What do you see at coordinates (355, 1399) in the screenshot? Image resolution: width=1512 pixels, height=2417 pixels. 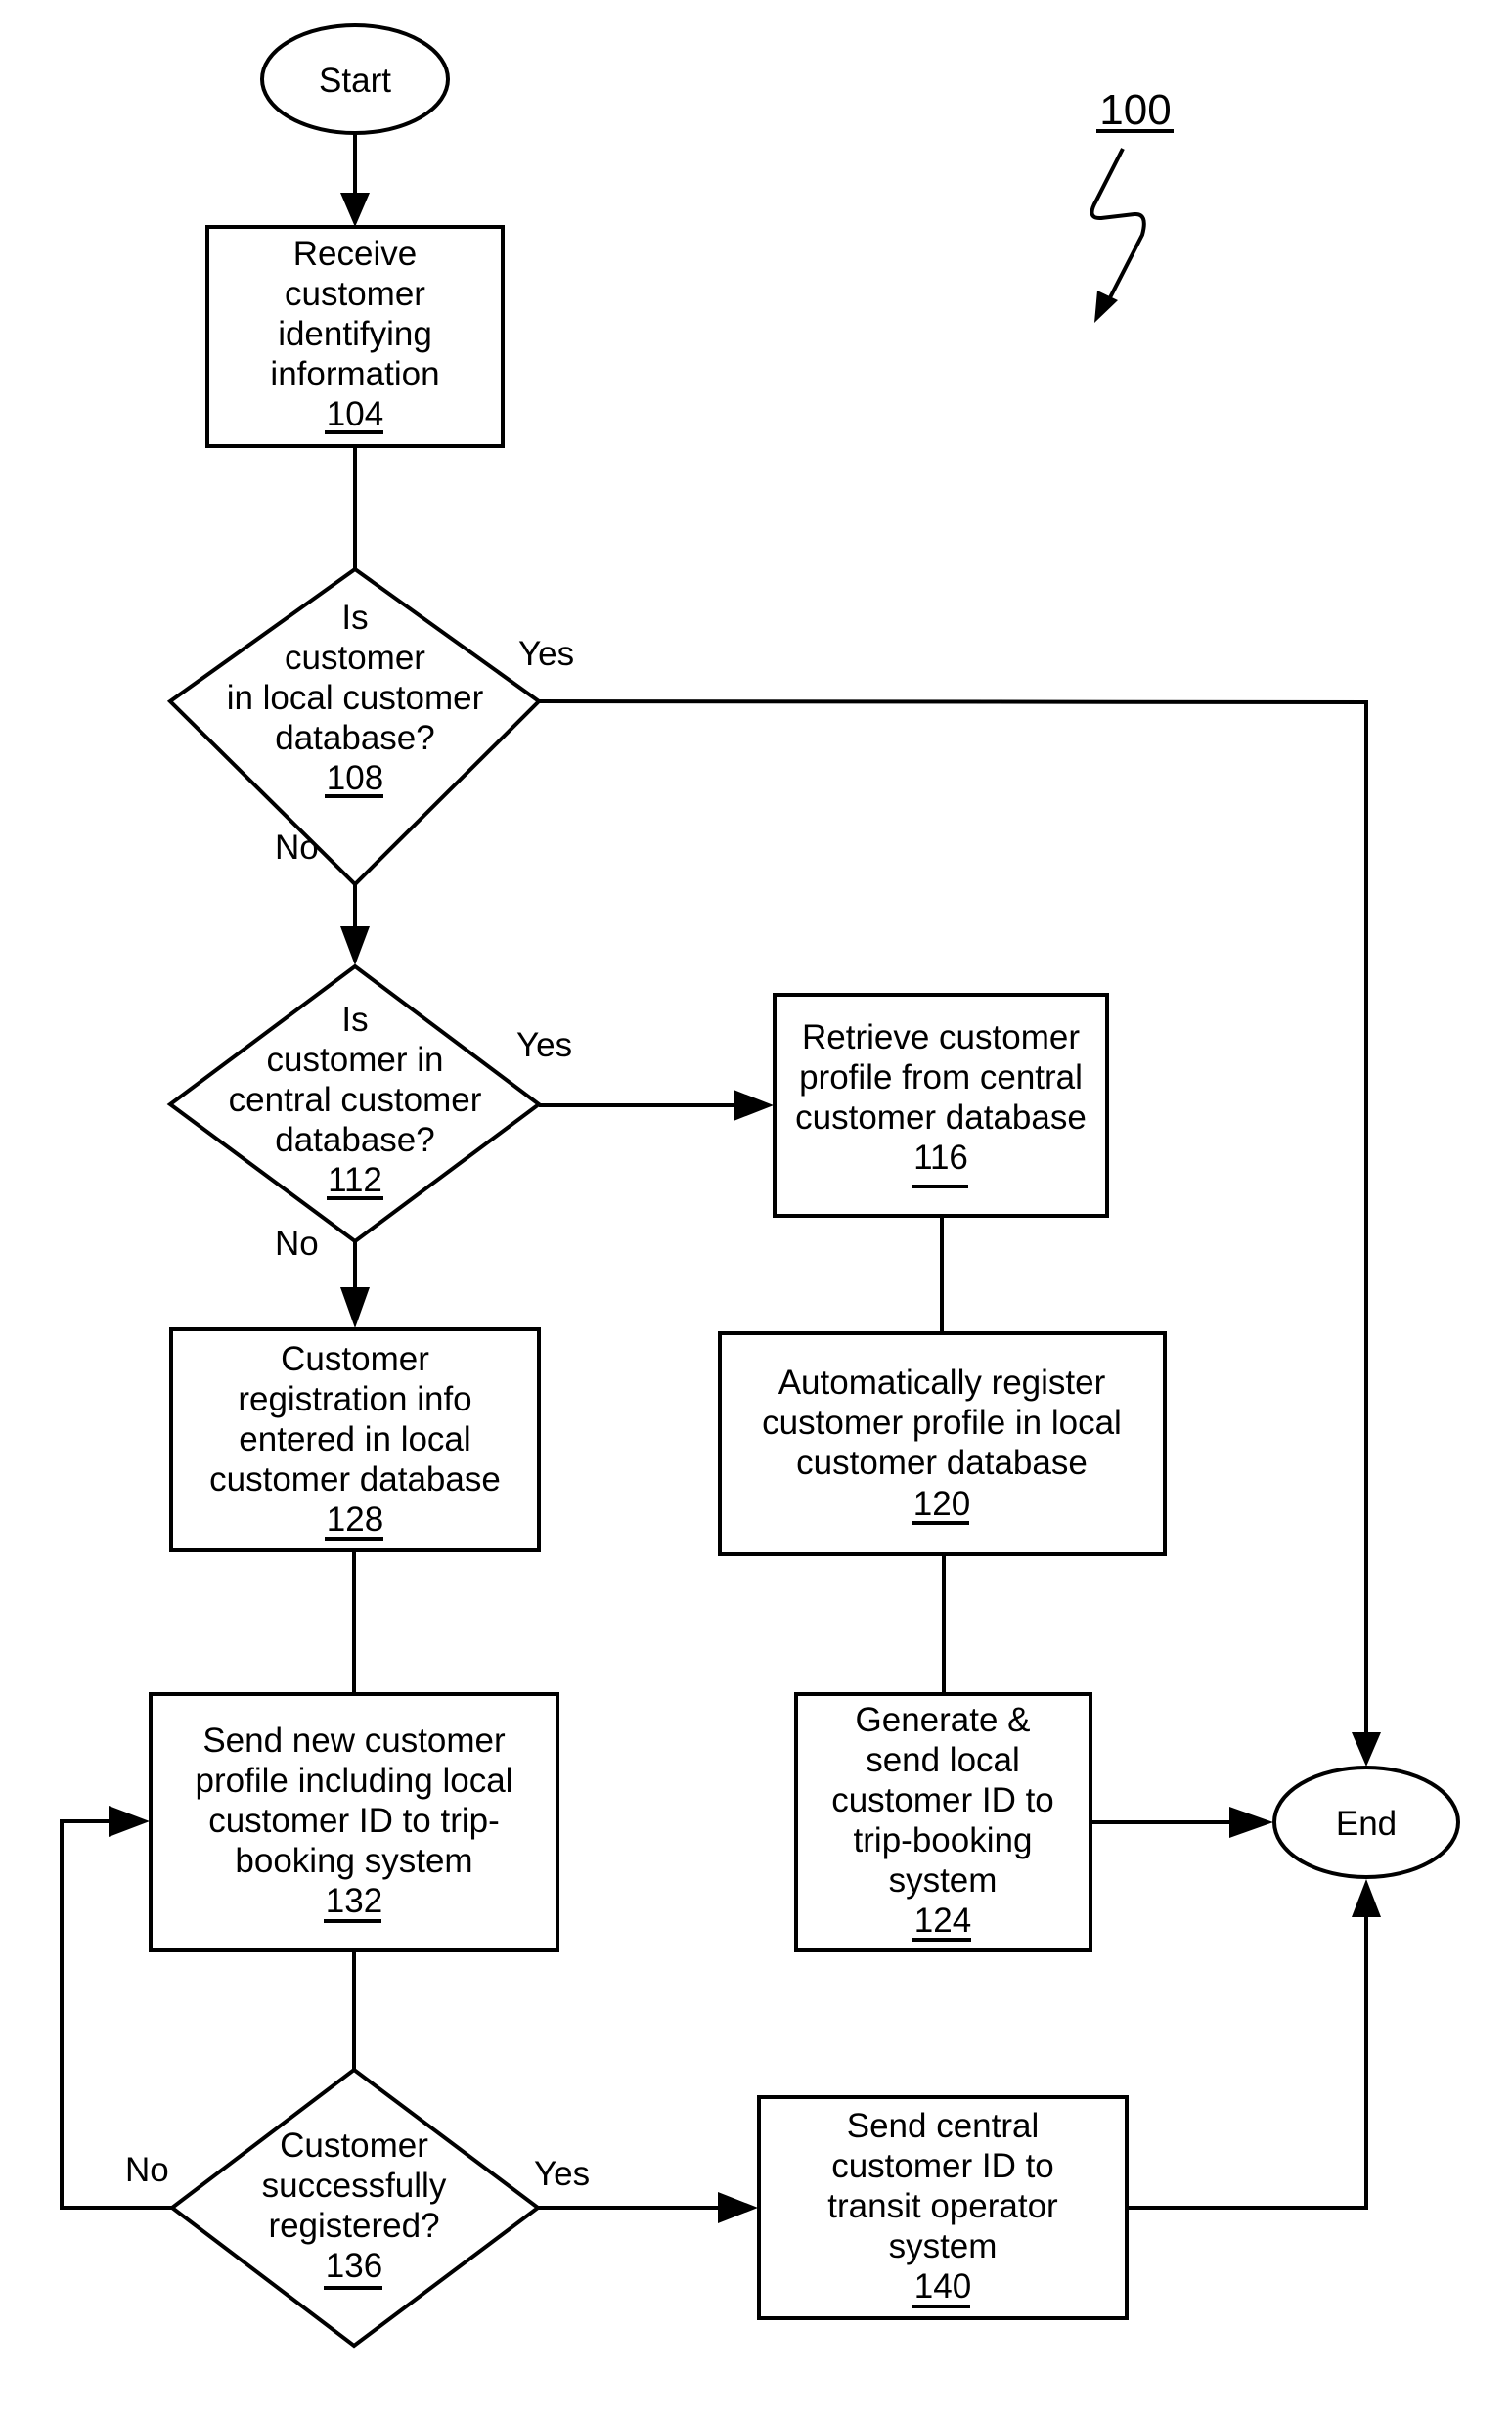 I see `node-128-line-2: registration info` at bounding box center [355, 1399].